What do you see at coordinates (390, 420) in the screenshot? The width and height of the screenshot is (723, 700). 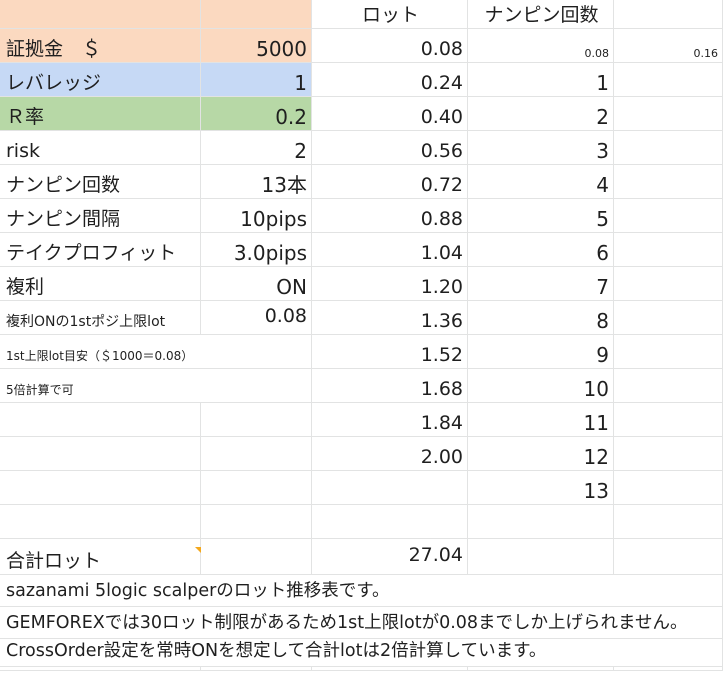 I see `lot-value: 1.84` at bounding box center [390, 420].